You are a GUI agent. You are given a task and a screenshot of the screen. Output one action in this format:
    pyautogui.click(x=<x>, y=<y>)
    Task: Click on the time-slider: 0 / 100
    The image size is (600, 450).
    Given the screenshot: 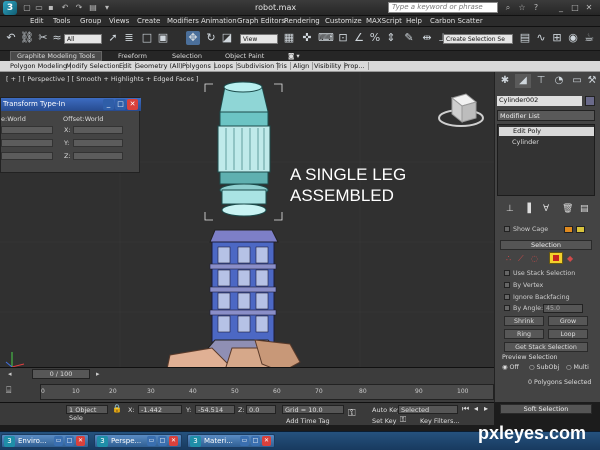 What is the action you would take?
    pyautogui.click(x=61, y=374)
    